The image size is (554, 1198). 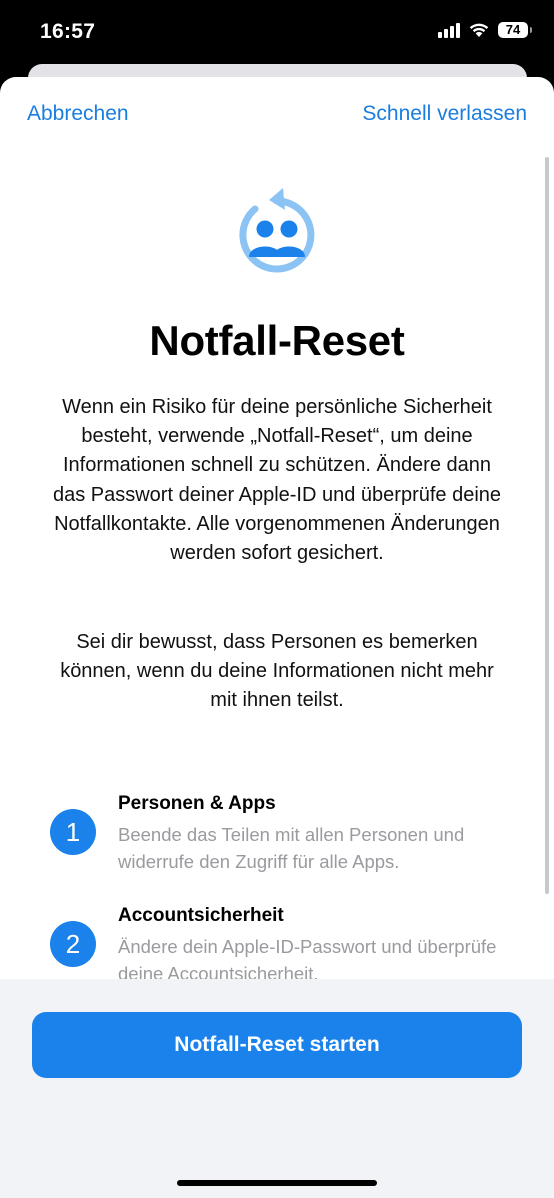 What do you see at coordinates (201, 915) in the screenshot?
I see `step-title: Accountsicherheit` at bounding box center [201, 915].